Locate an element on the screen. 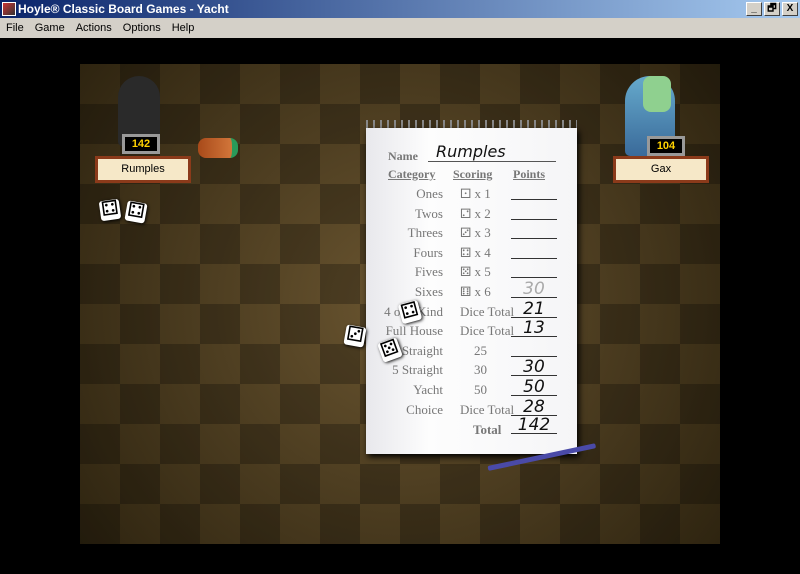 This screenshot has height=574, width=800. points-cell: 50 is located at coordinates (534, 387).